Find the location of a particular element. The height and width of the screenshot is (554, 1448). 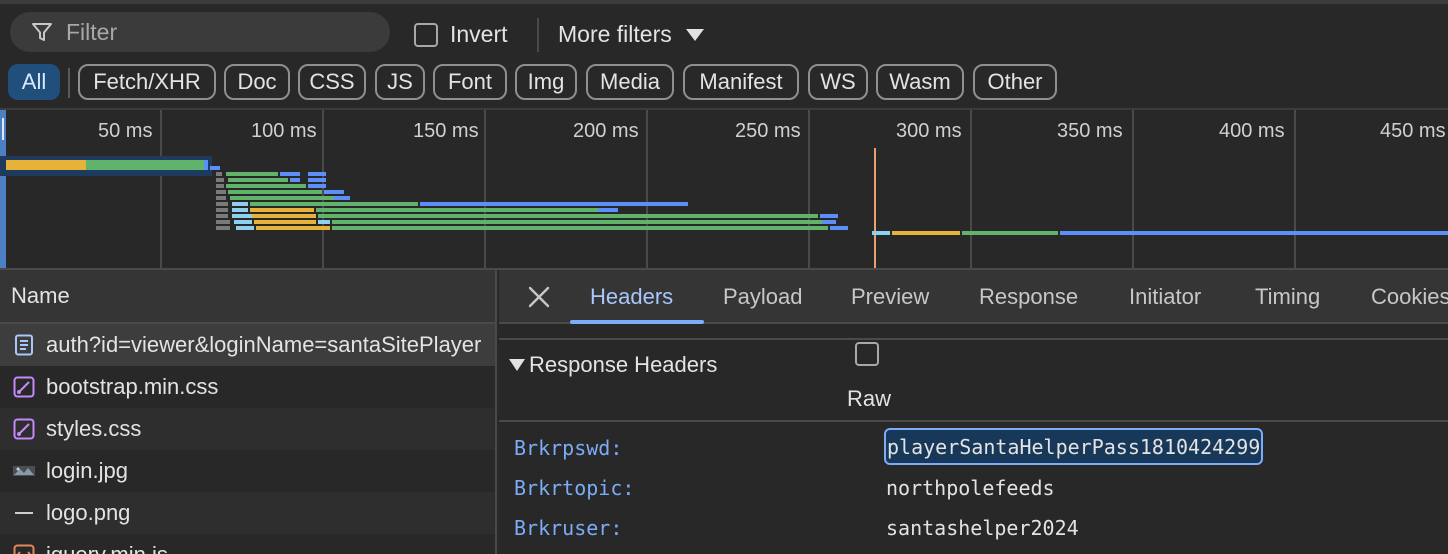

handle-grip is located at coordinates (3, 129).